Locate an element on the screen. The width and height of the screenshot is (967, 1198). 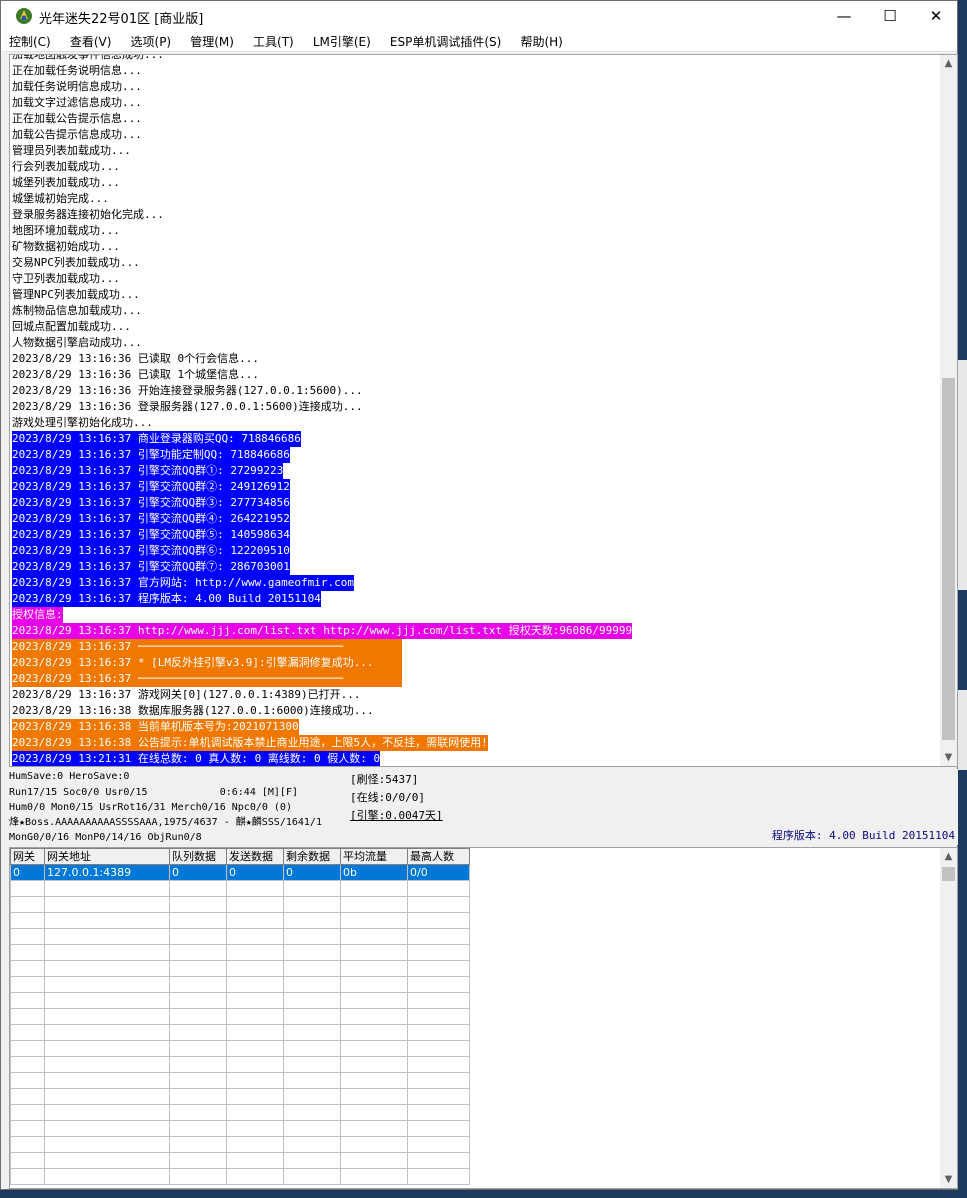
title-bar: 光年迷失22号01区 [商业版] — ☐ ✕ is located at coordinates (479, 16).